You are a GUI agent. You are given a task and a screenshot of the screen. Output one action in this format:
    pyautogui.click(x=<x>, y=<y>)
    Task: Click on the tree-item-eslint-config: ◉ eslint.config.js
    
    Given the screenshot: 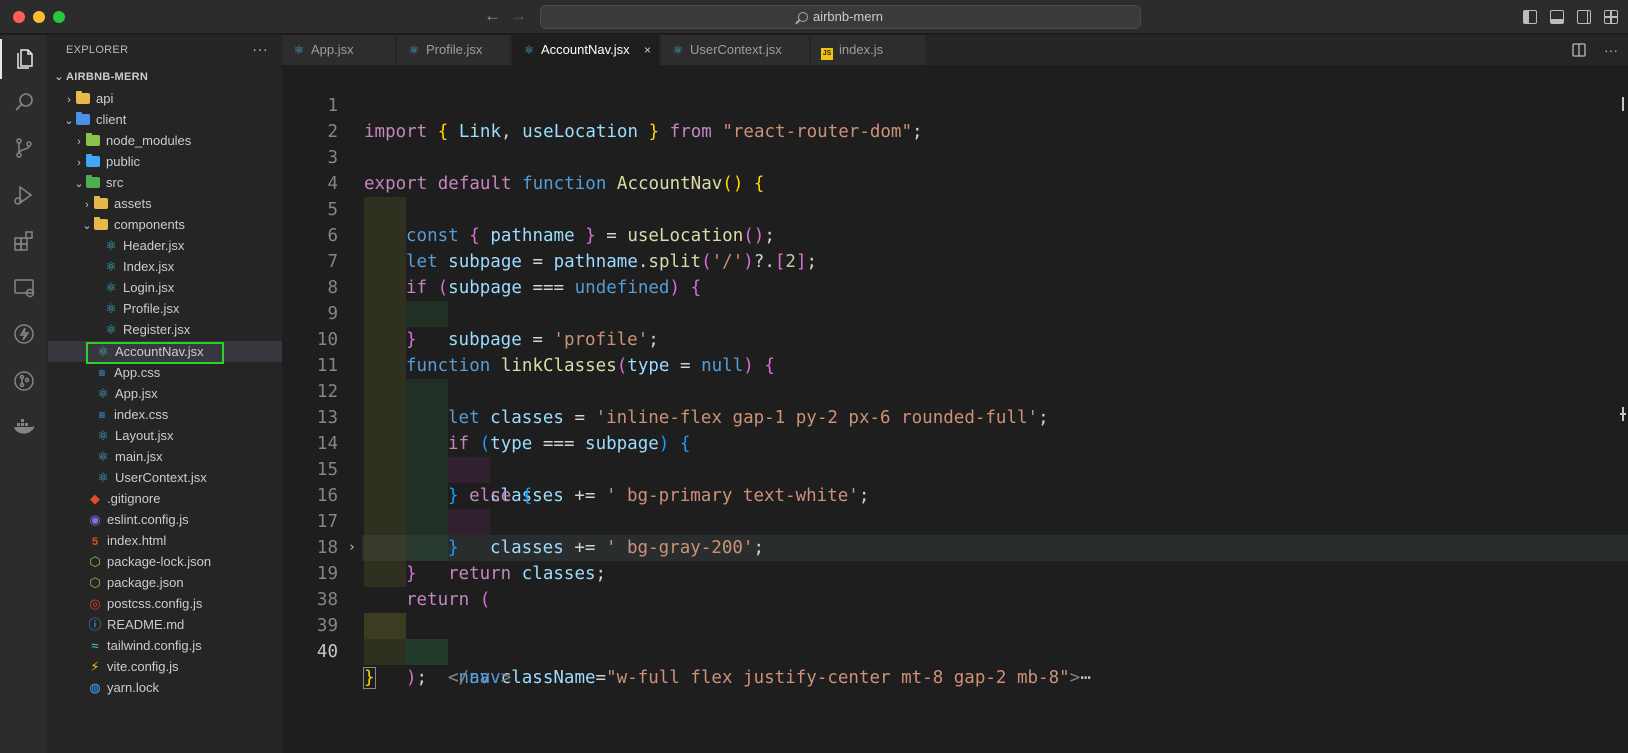 What is the action you would take?
    pyautogui.click(x=165, y=519)
    